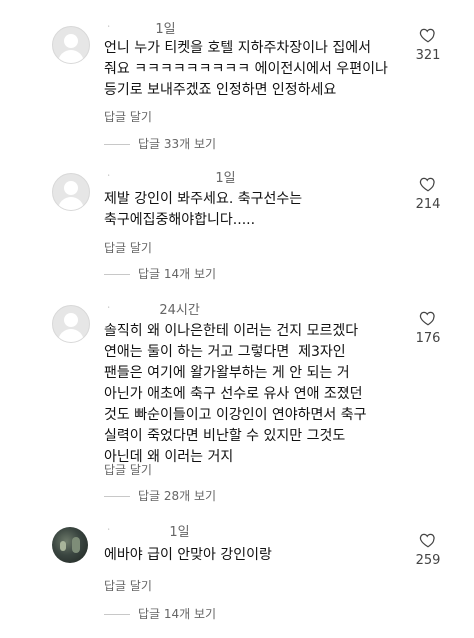 This screenshot has width=474, height=638. What do you see at coordinates (428, 44) in the screenshot?
I see `like-button: 321` at bounding box center [428, 44].